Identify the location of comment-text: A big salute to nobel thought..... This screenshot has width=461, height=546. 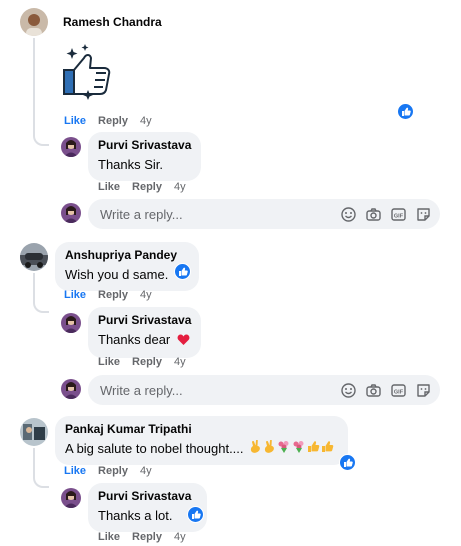
(154, 449).